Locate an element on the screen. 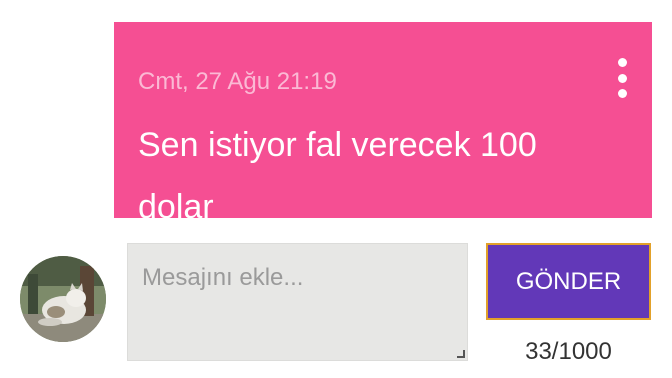 Image resolution: width=672 pixels, height=378 pixels. character-counter: 33/1000 is located at coordinates (568, 351).